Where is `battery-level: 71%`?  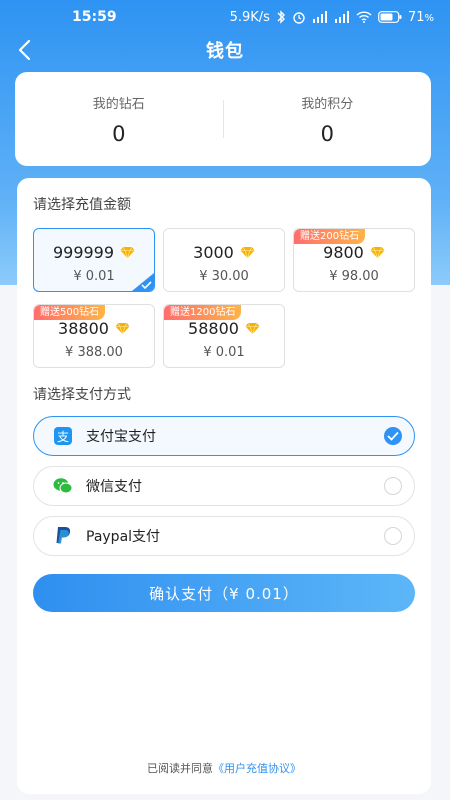 battery-level: 71% is located at coordinates (420, 17).